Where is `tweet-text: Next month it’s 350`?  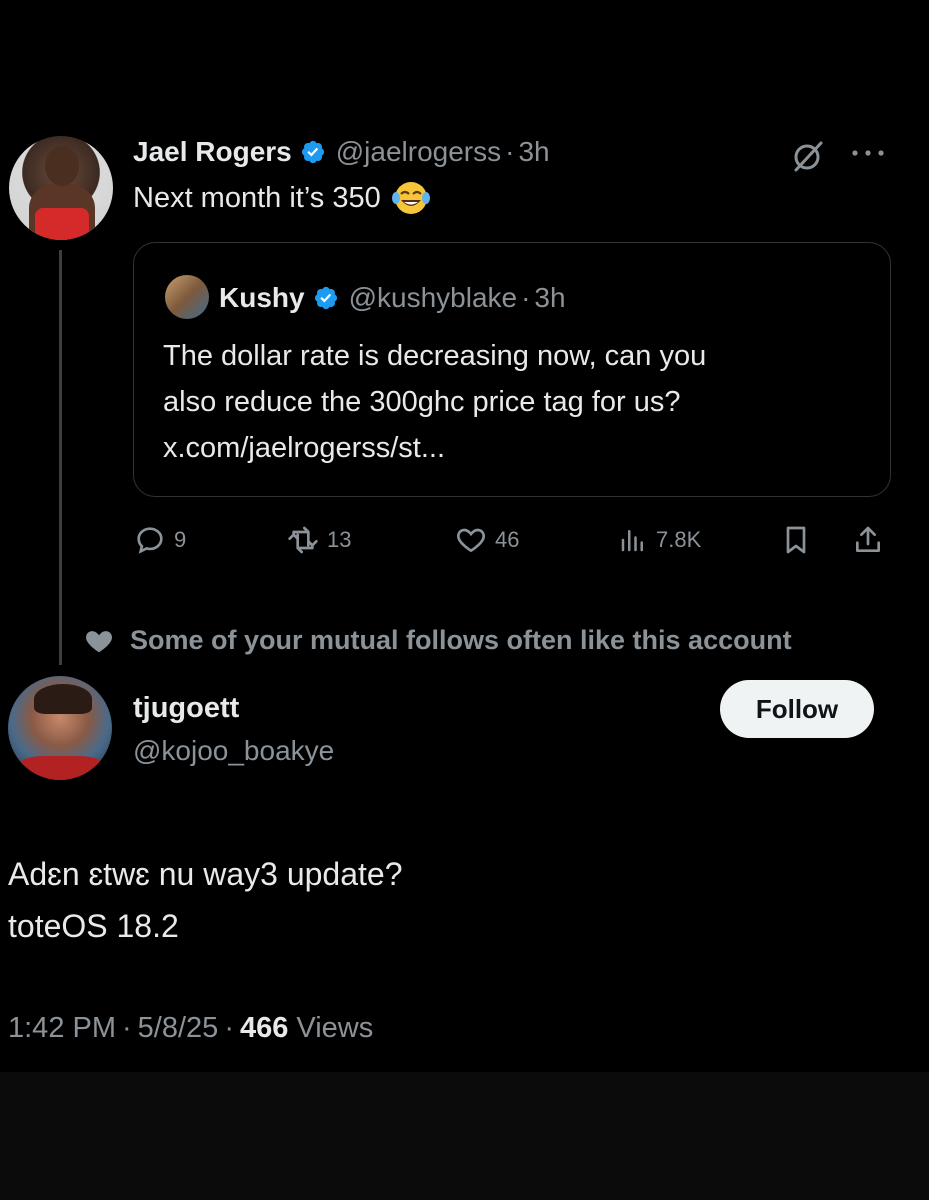 tweet-text: Next month it’s 350 is located at coordinates (282, 198).